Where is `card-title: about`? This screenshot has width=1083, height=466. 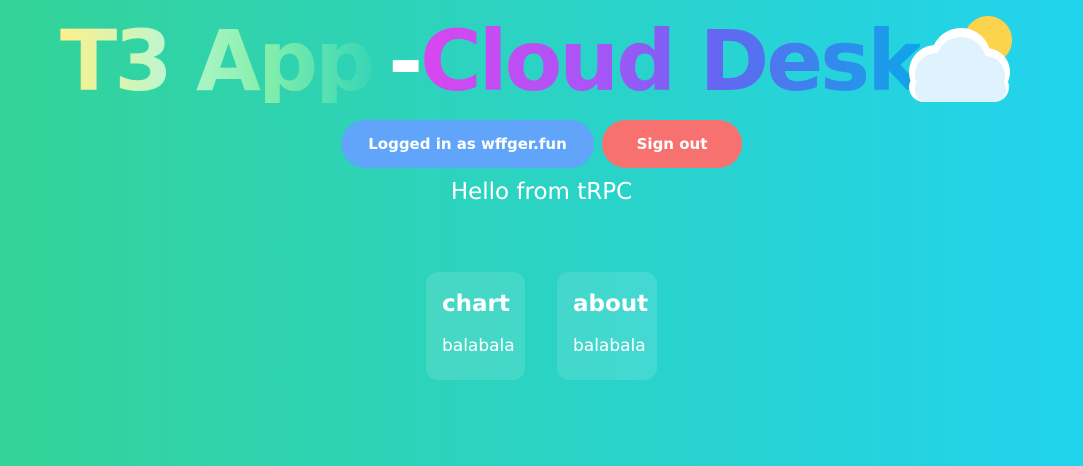
card-title: about is located at coordinates (611, 304).